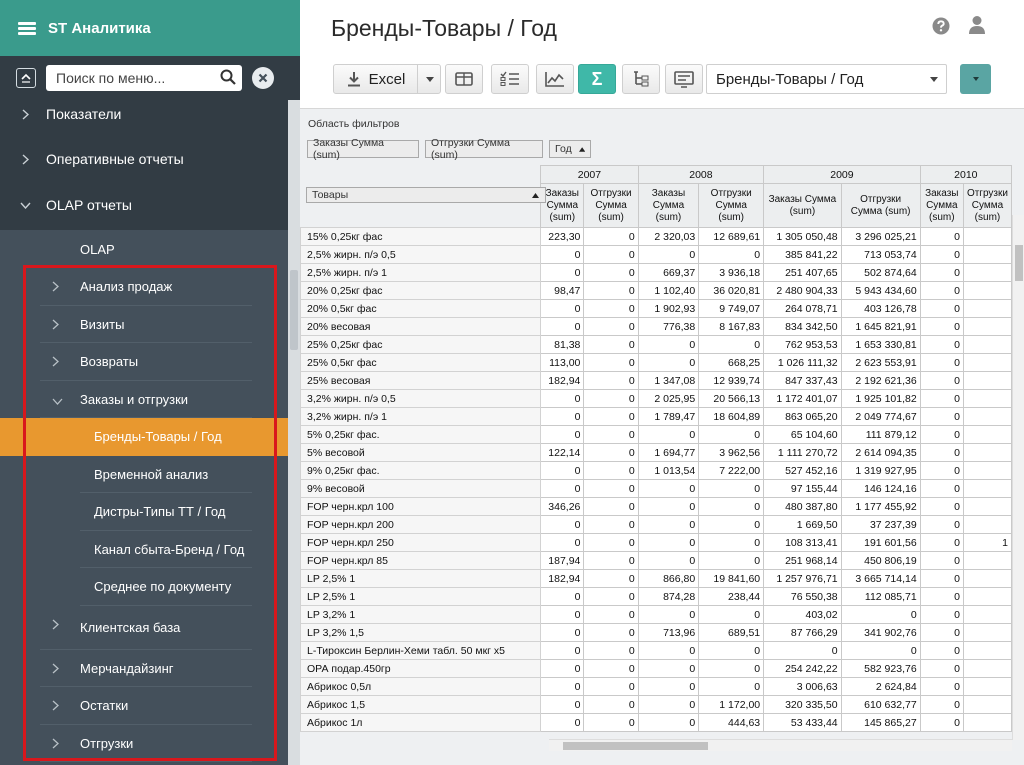 This screenshot has width=1024, height=765. Describe the element at coordinates (387, 79) in the screenshot. I see `export-excel-button: Excel` at that location.